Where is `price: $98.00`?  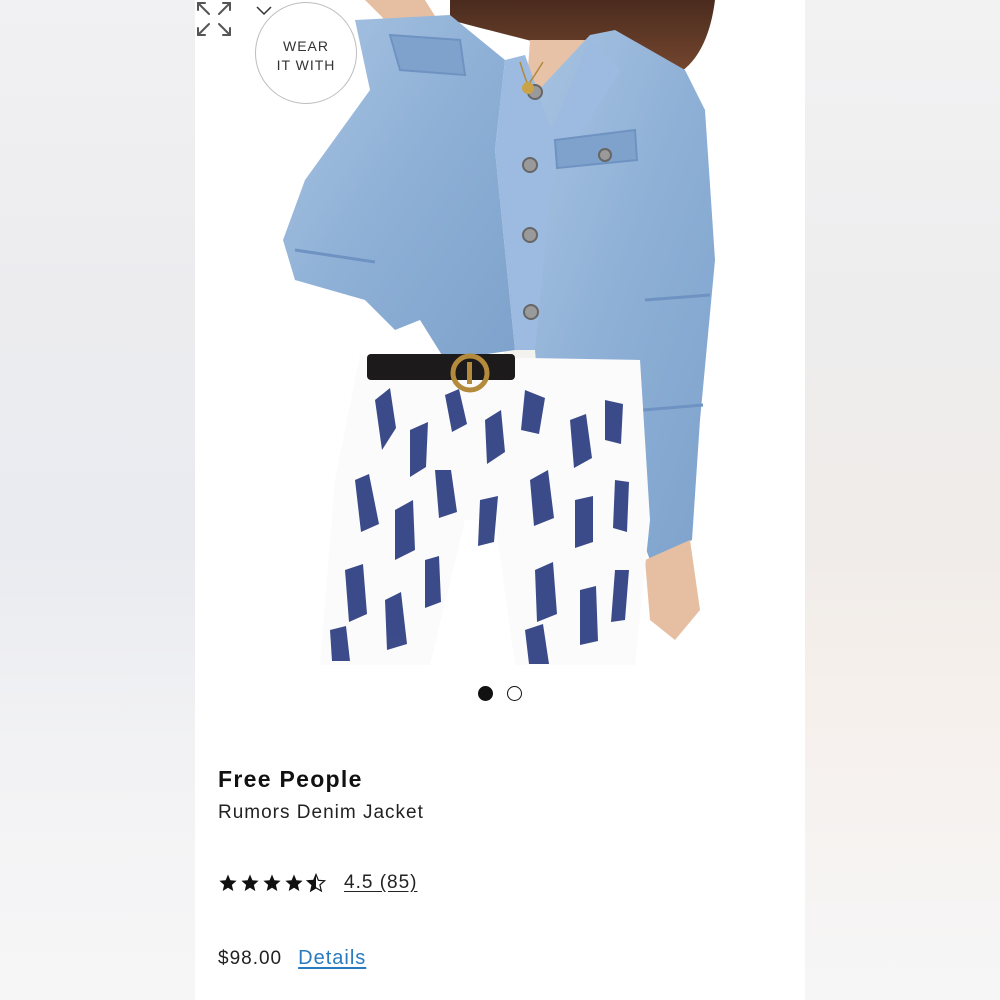
price: $98.00 is located at coordinates (250, 958).